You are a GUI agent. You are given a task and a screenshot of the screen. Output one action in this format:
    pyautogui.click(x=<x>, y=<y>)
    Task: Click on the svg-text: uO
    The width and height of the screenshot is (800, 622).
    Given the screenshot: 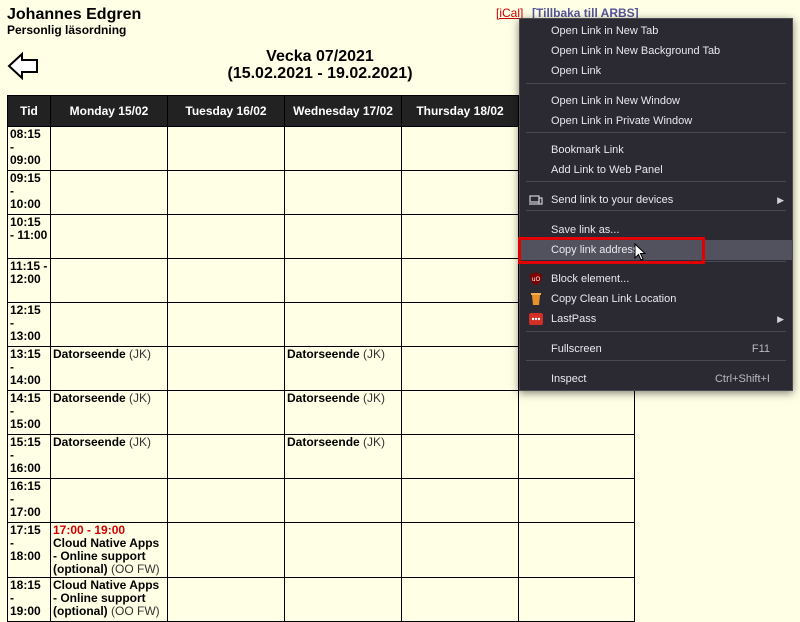 What is the action you would take?
    pyautogui.click(x=536, y=279)
    